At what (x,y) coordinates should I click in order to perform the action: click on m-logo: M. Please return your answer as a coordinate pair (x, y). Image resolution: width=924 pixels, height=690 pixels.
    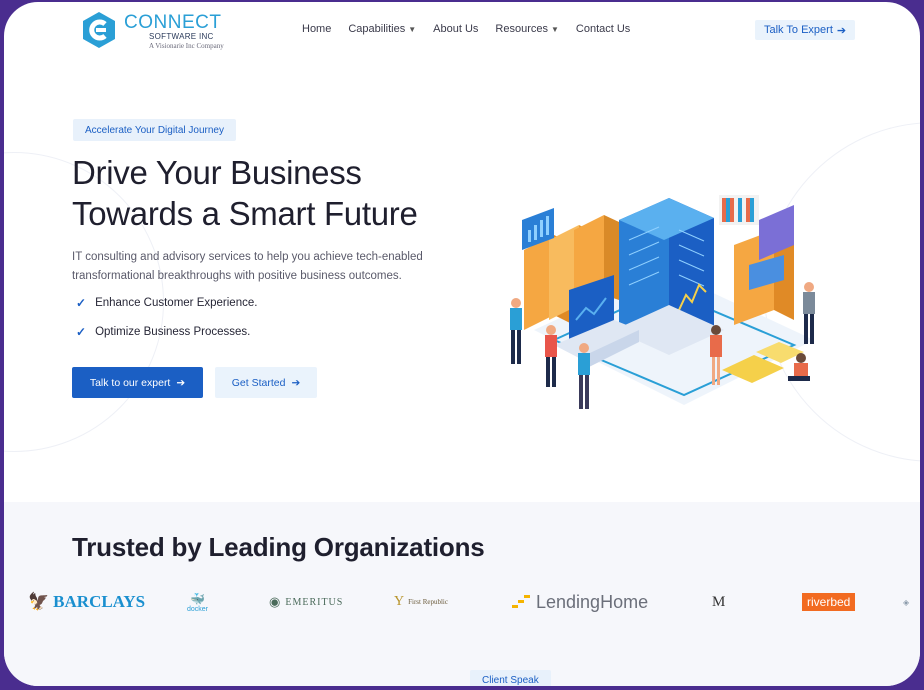
    Looking at the image, I should click on (718, 602).